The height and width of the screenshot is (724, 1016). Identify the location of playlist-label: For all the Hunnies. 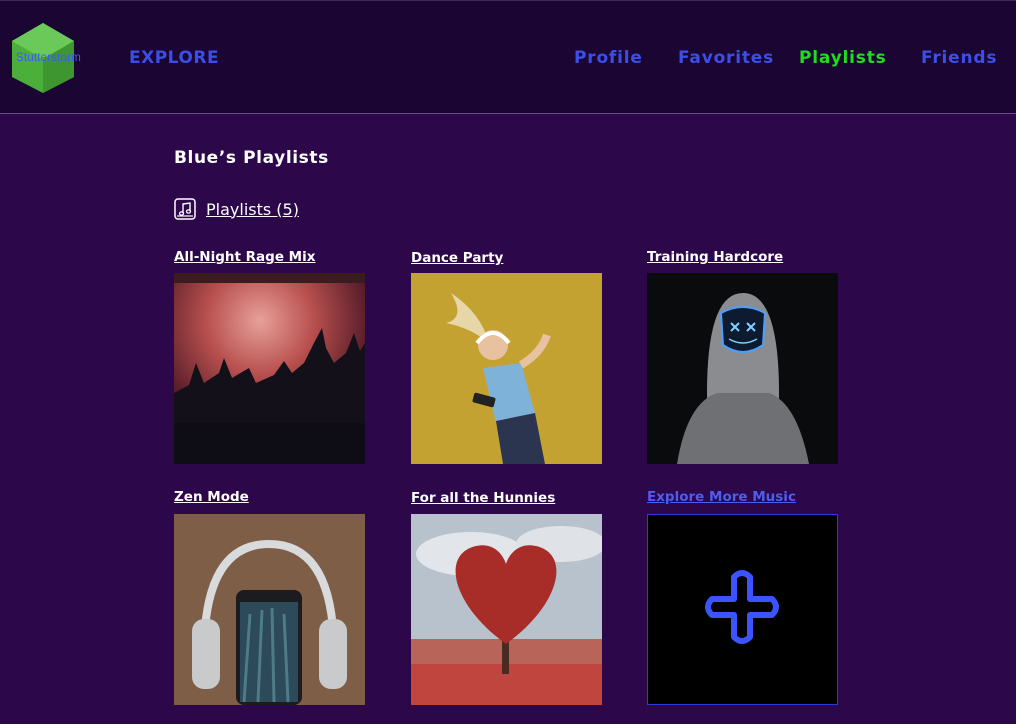
(483, 498).